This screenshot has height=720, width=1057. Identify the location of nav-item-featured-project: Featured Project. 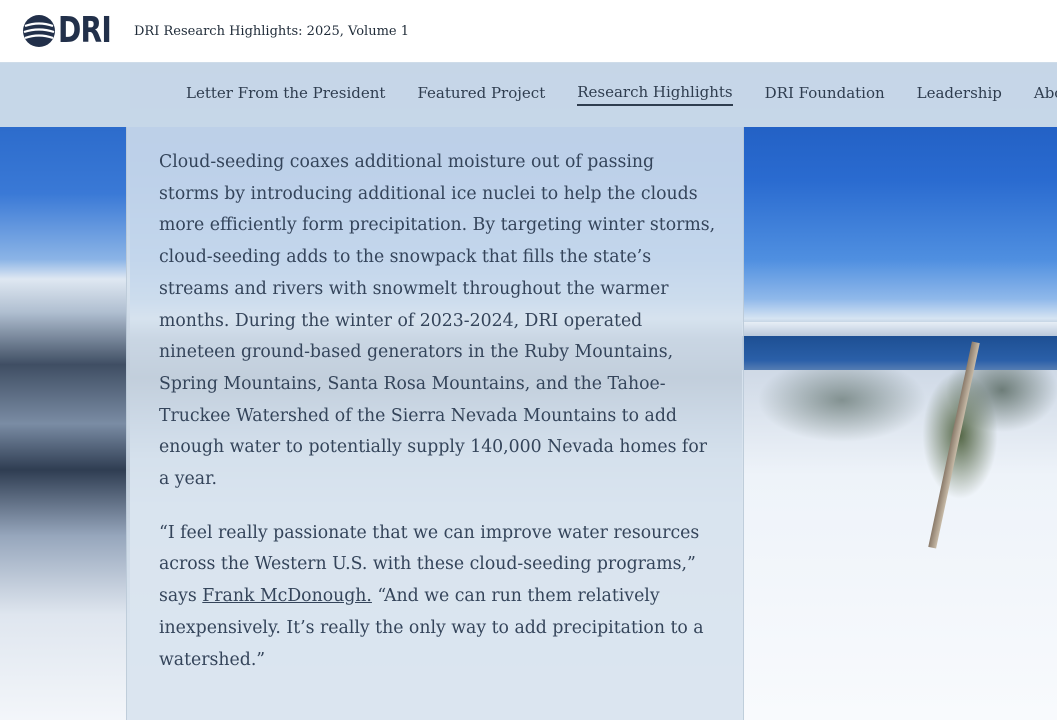
(481, 94).